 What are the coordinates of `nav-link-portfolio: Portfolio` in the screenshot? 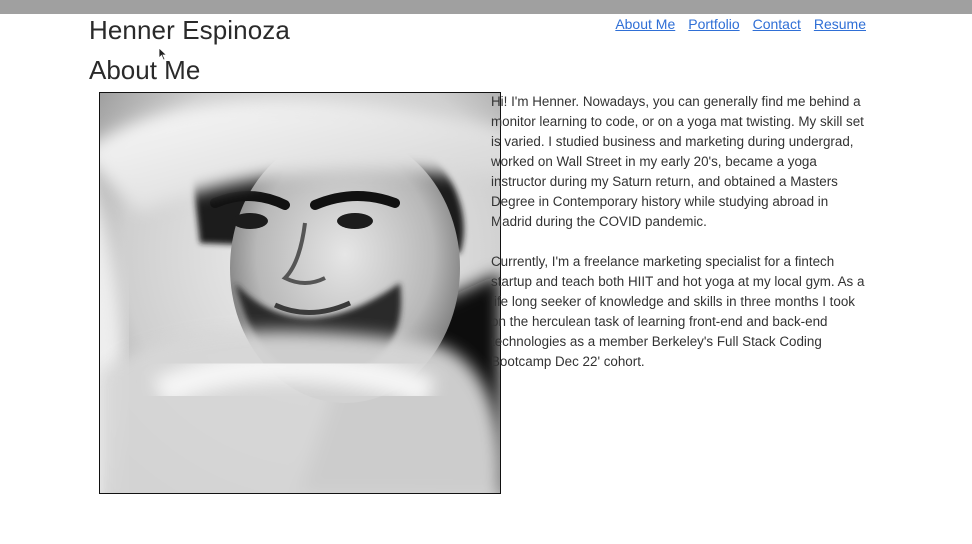 It's located at (713, 24).